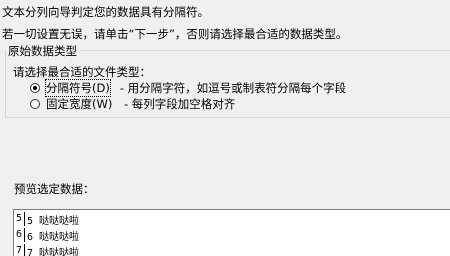 The width and height of the screenshot is (450, 256). I want to click on intro-line-2: 若一切设置无误，请单击“下一步”，否则请选择最合适的数据类型。, so click(175, 34).